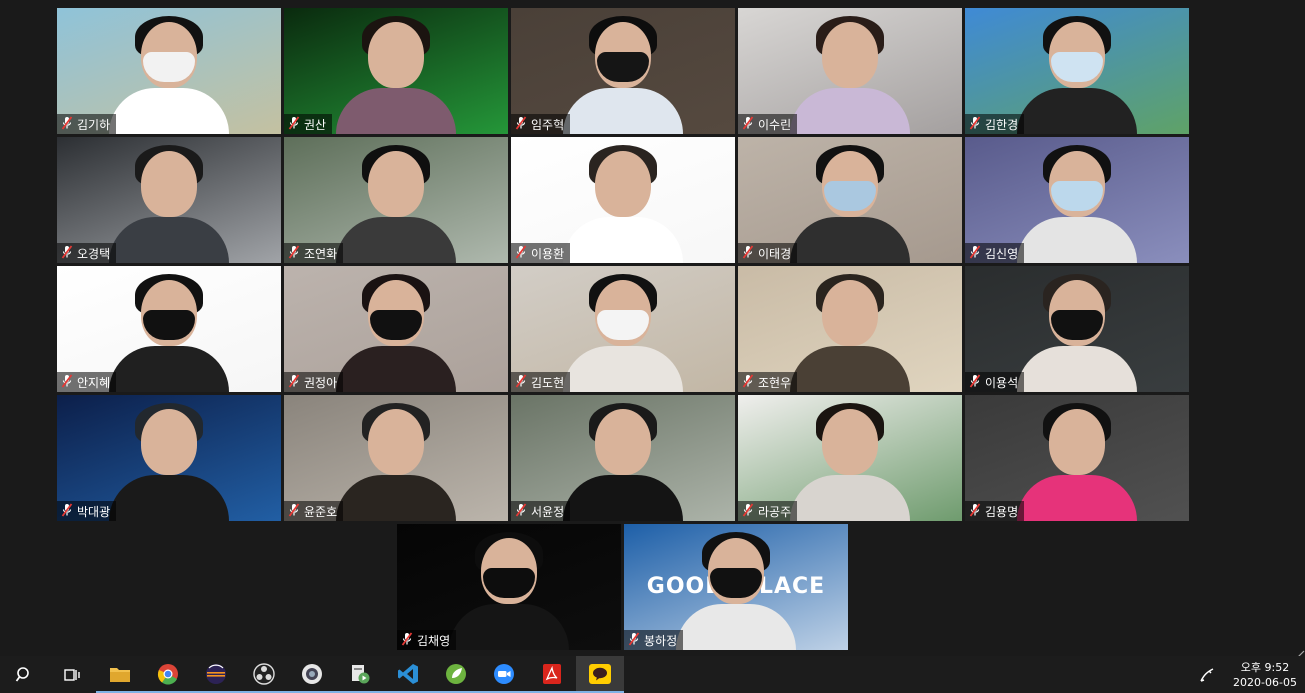 This screenshot has height=693, width=1305. I want to click on participant-tile: 이태경, so click(850, 200).